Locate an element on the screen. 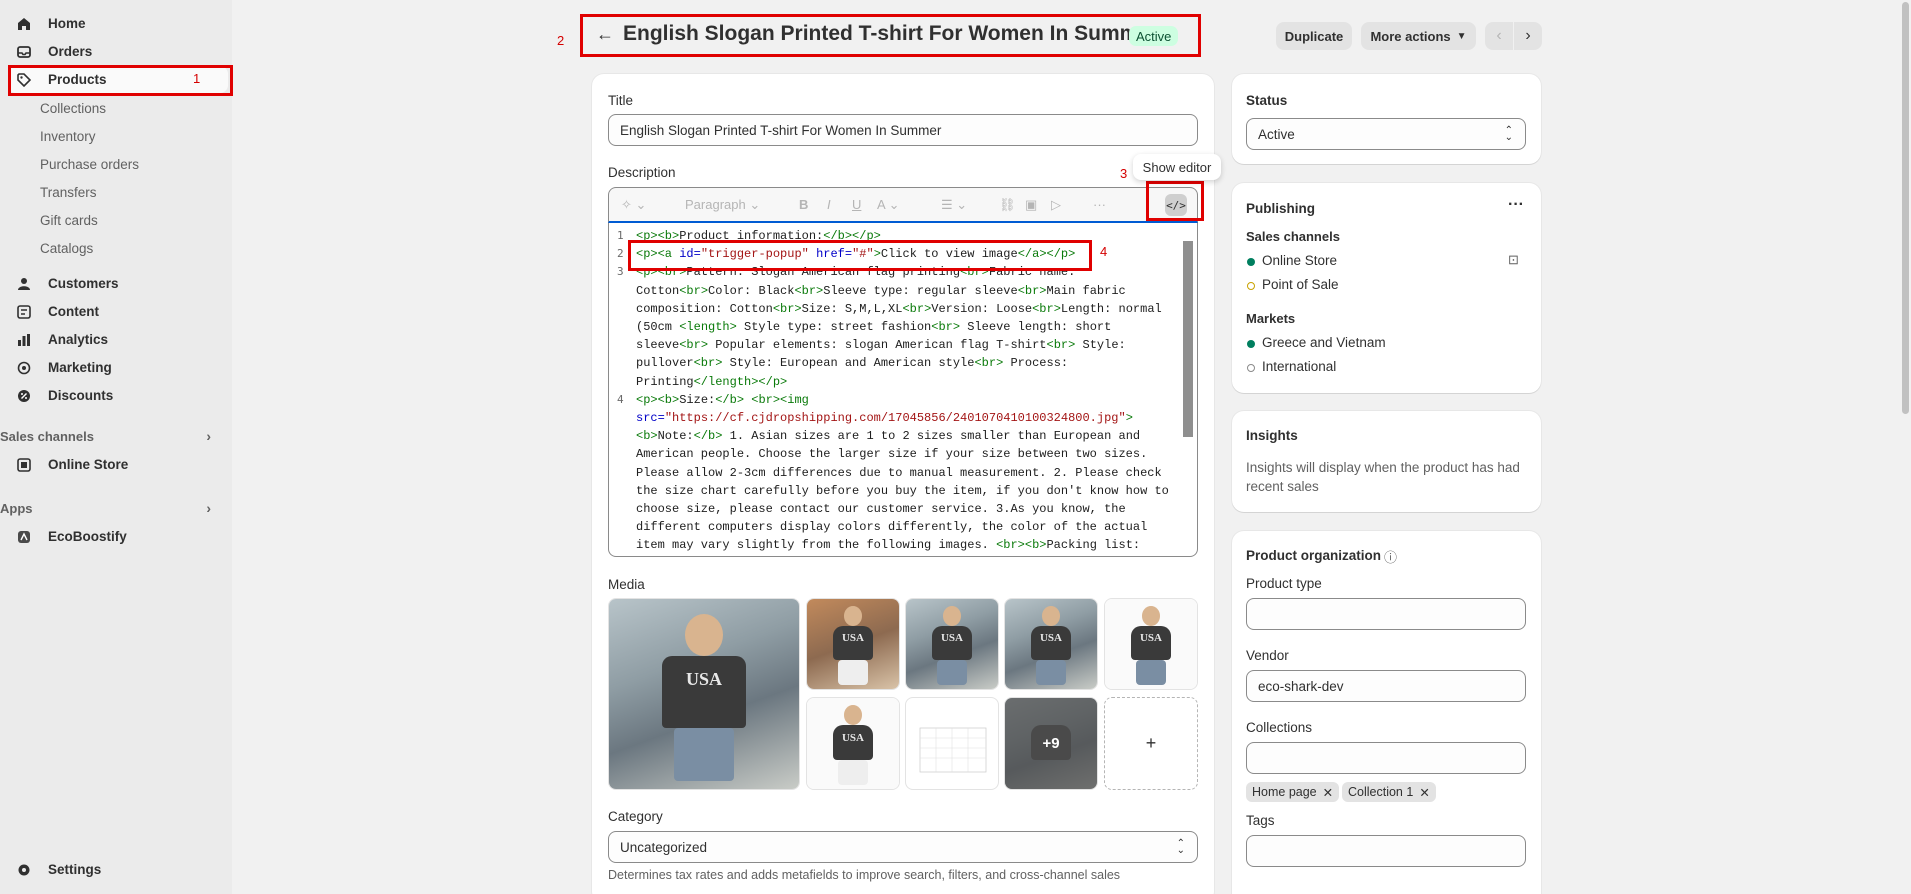 This screenshot has height=894, width=1911. inbox-icon is located at coordinates (24, 52).